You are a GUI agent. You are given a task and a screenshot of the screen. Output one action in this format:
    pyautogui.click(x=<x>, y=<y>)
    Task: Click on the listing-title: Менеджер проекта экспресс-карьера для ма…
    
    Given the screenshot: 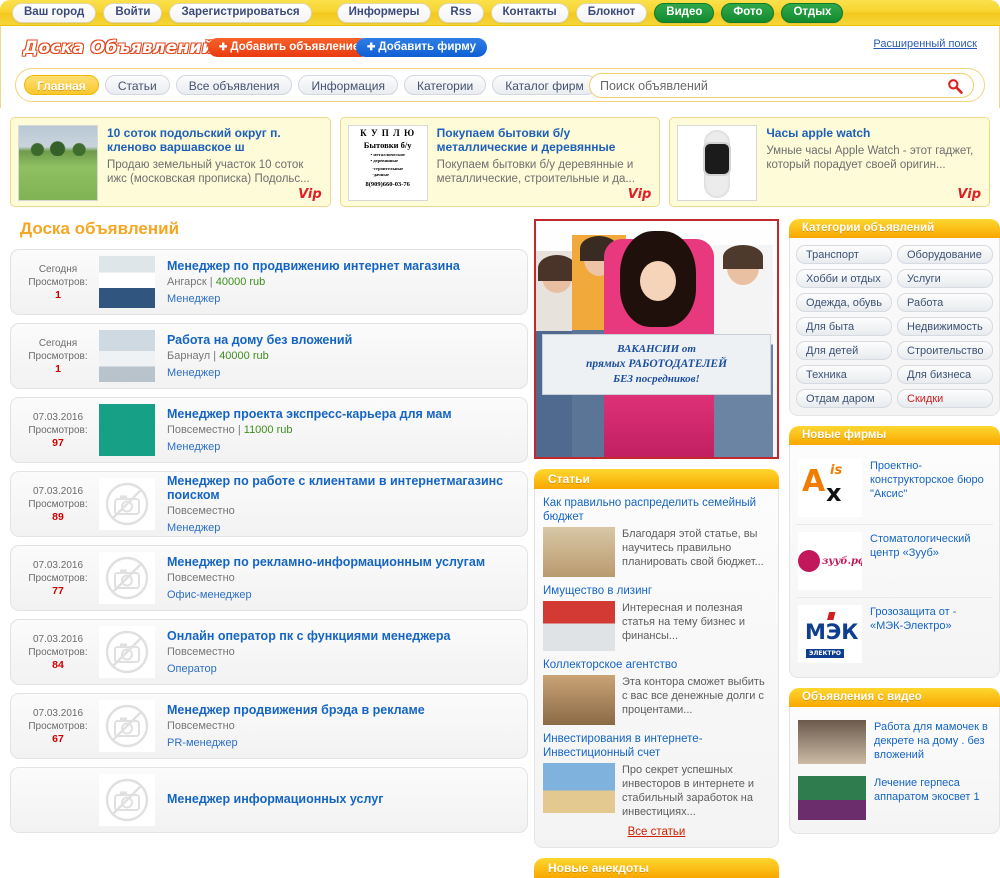 What is the action you would take?
    pyautogui.click(x=344, y=414)
    